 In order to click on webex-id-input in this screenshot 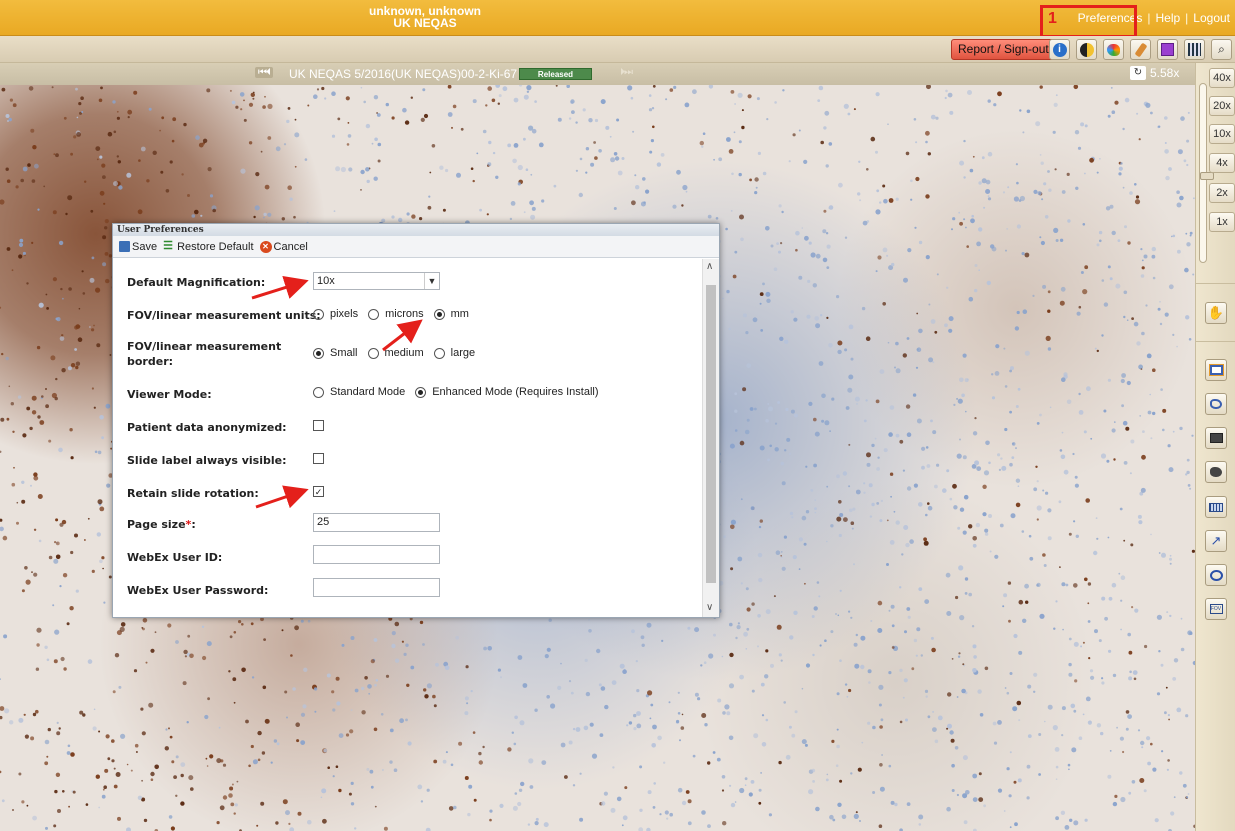, I will do `click(376, 554)`.